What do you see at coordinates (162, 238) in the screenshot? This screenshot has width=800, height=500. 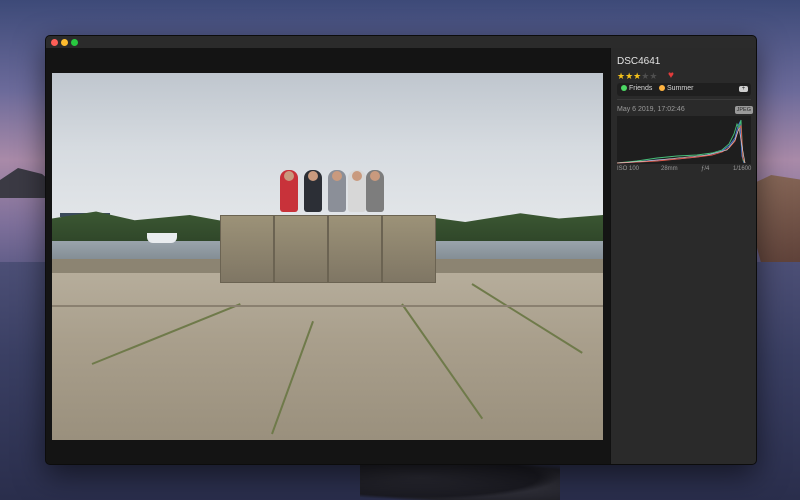 I see `photo-boat` at bounding box center [162, 238].